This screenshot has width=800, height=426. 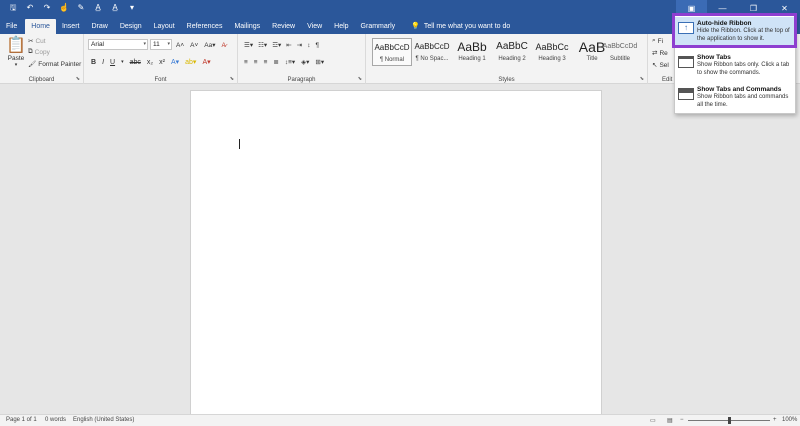 I want to click on align-left-icon: ≡, so click(x=246, y=62).